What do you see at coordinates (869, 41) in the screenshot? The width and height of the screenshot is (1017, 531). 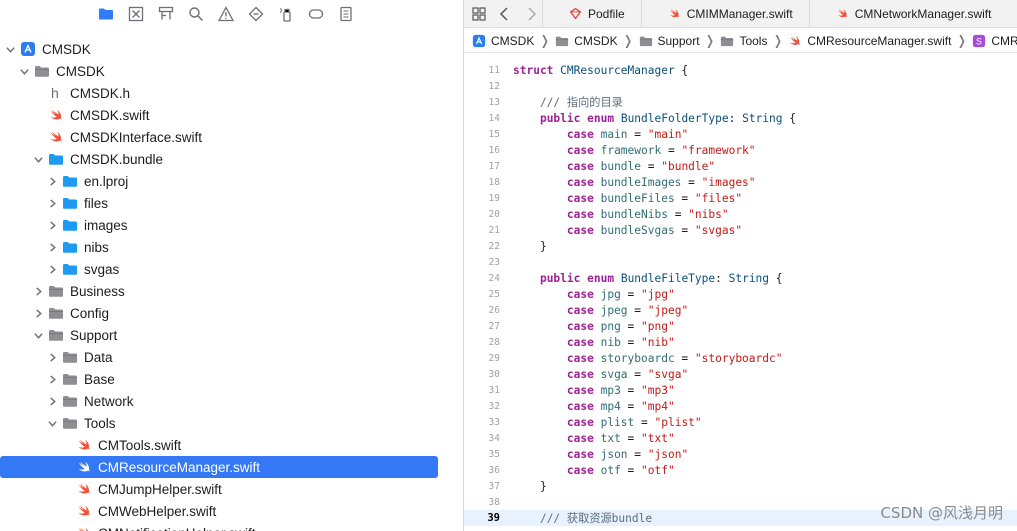 I see `breadcrumb-item: CMResourceManager.swift` at bounding box center [869, 41].